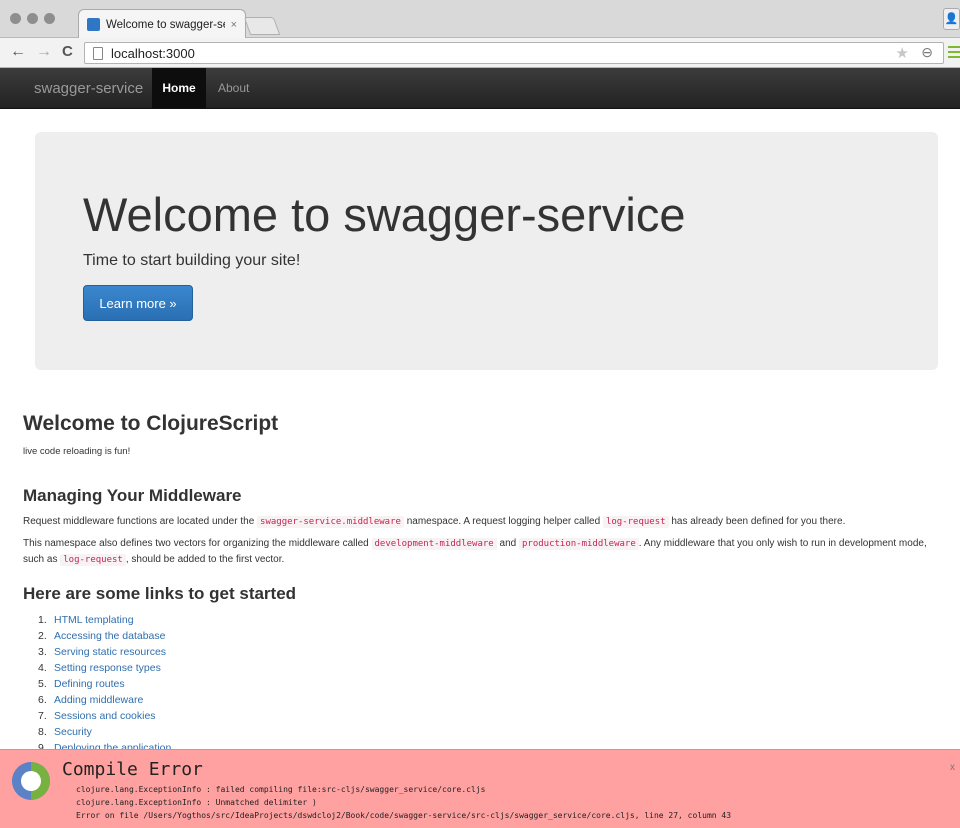  Describe the element at coordinates (151, 423) in the screenshot. I see `cljs-heading: Welcome to ClojureScript` at that location.